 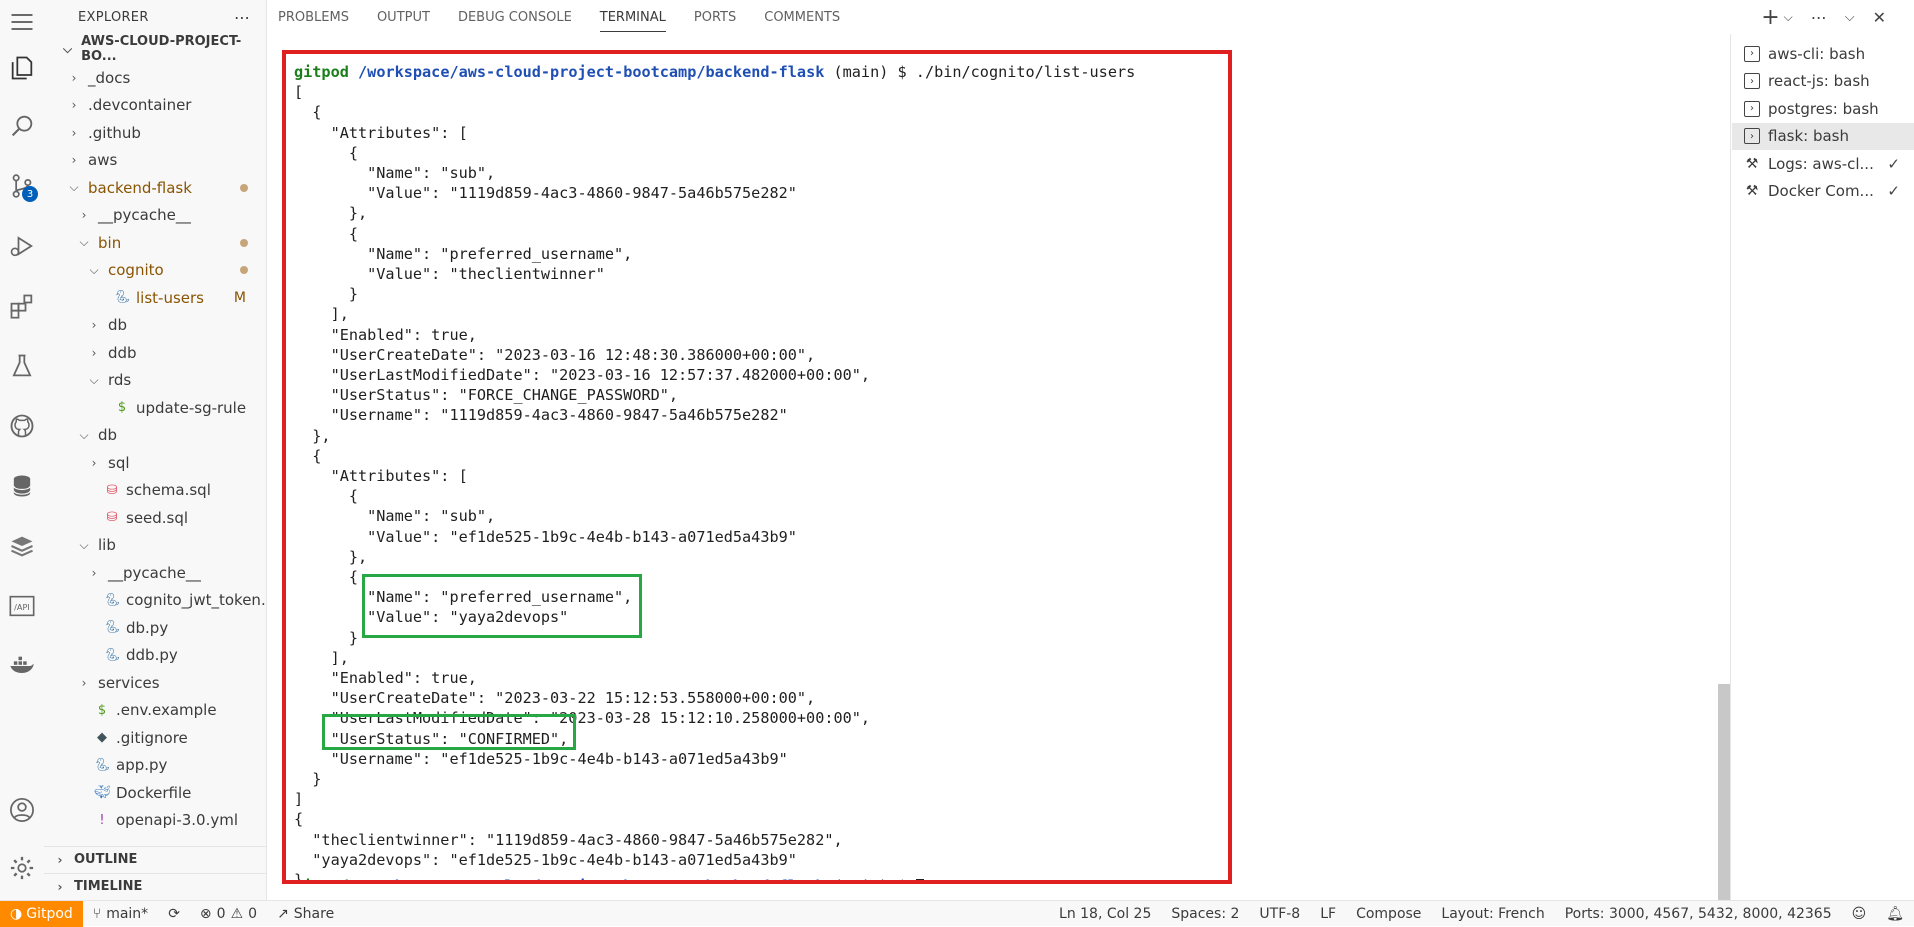 What do you see at coordinates (1859, 914) in the screenshot?
I see `feedback-icon: ☺` at bounding box center [1859, 914].